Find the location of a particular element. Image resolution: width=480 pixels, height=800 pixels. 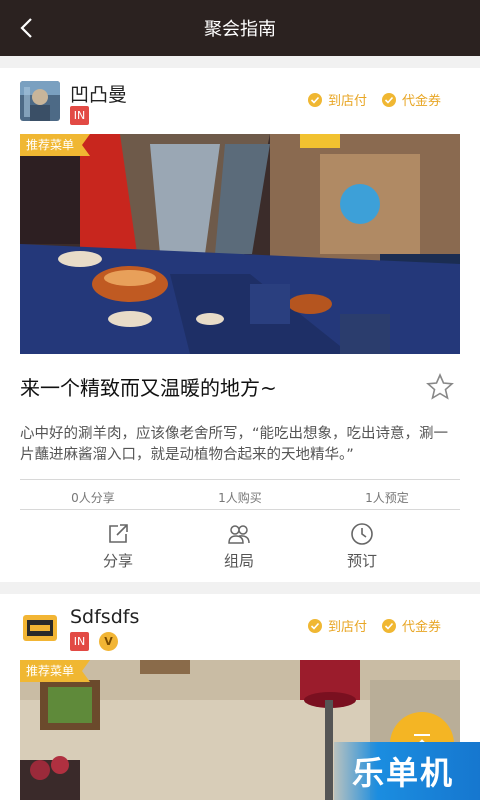

shop-name: Sdfsdfs is located at coordinates (104, 617).